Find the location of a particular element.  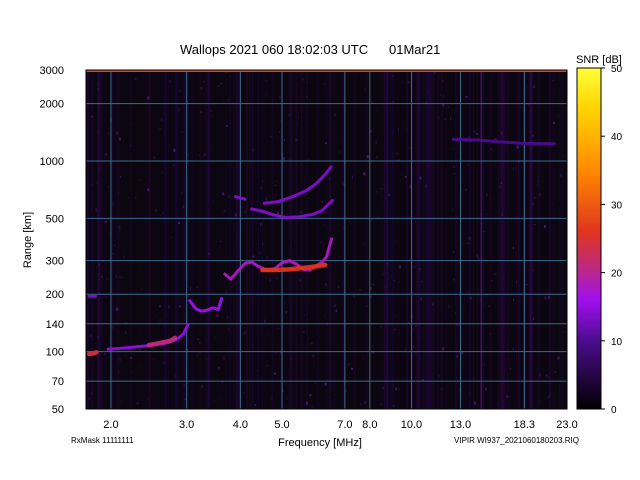

x-tick-label: 4.0 is located at coordinates (240, 425).